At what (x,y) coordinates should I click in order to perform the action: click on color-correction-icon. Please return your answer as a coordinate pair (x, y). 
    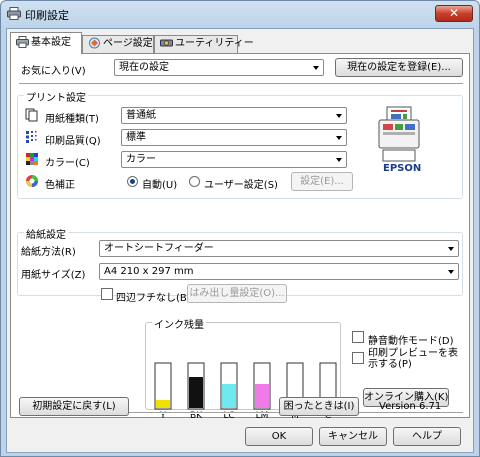
    Looking at the image, I should click on (32, 181).